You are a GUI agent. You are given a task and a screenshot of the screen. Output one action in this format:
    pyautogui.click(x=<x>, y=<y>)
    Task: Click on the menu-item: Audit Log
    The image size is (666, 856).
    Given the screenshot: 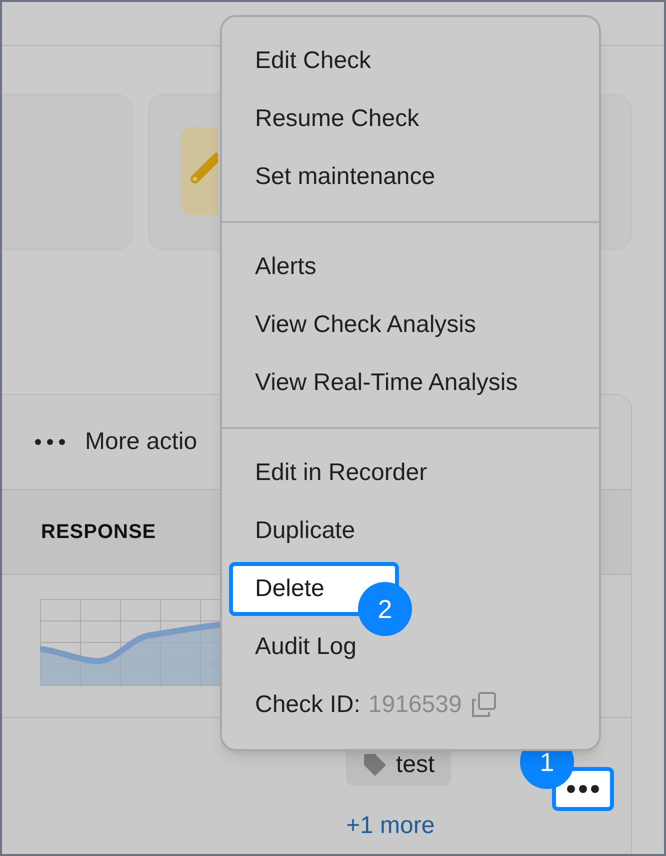 What is the action you would take?
    pyautogui.click(x=305, y=647)
    